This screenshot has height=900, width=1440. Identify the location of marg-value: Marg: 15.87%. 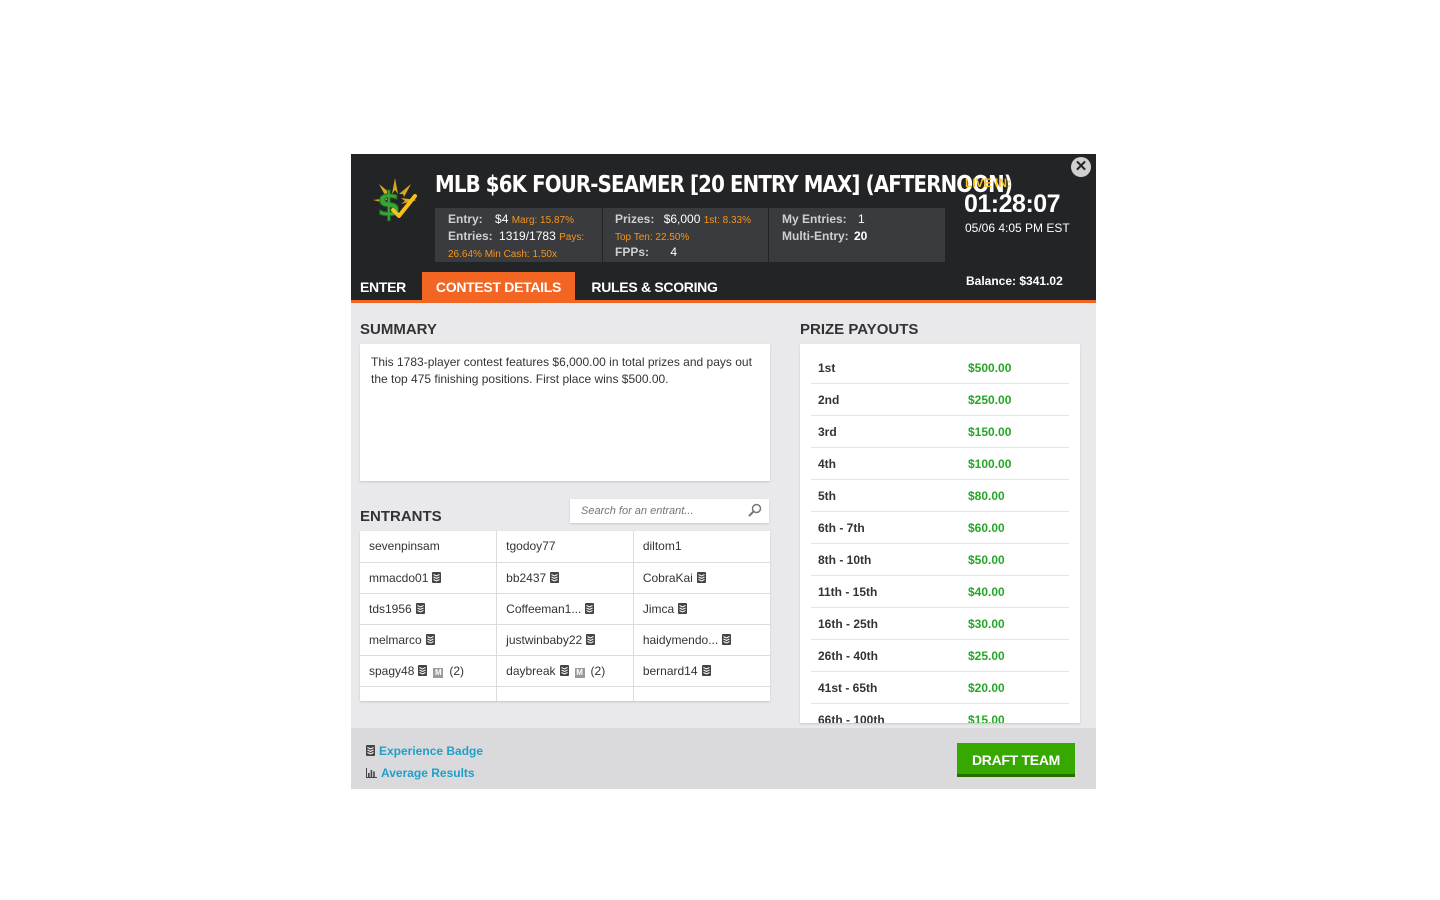
(542, 220).